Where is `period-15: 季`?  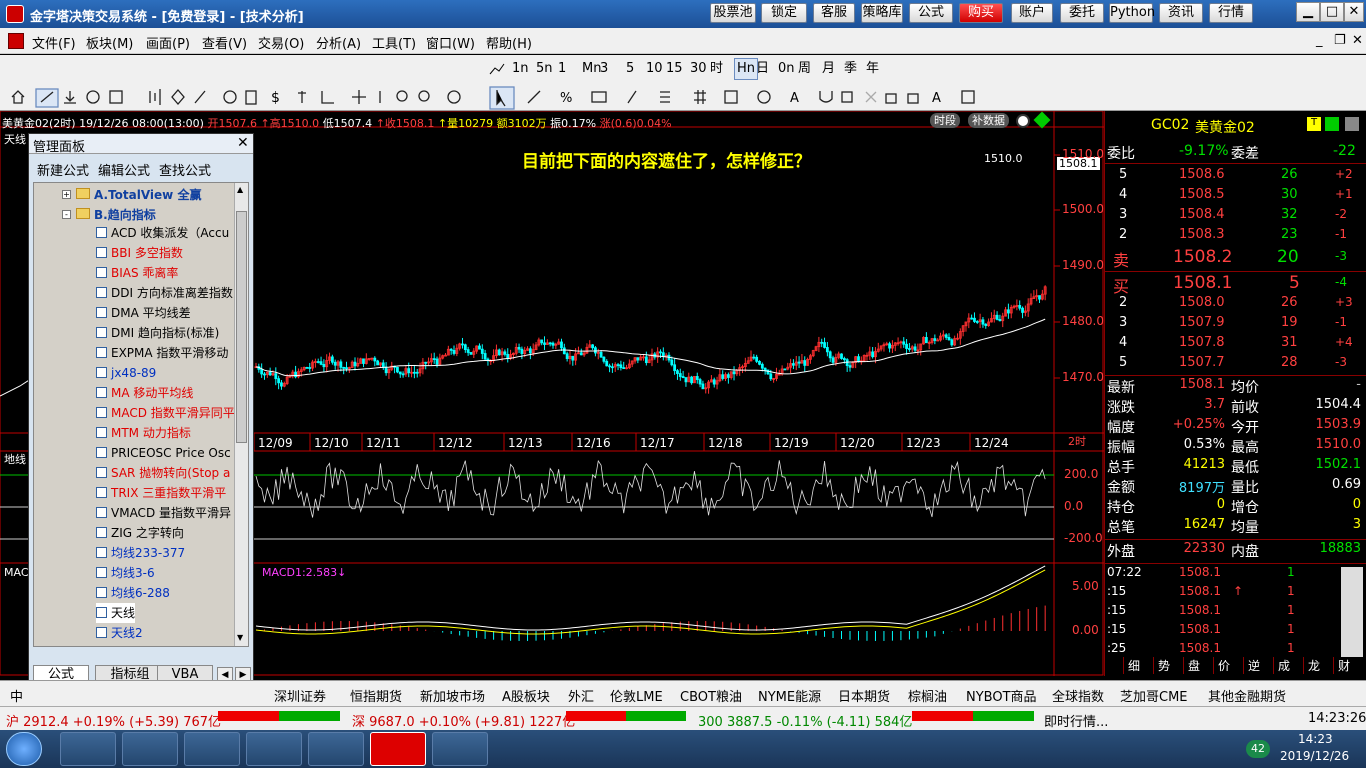 period-15: 季 is located at coordinates (850, 69).